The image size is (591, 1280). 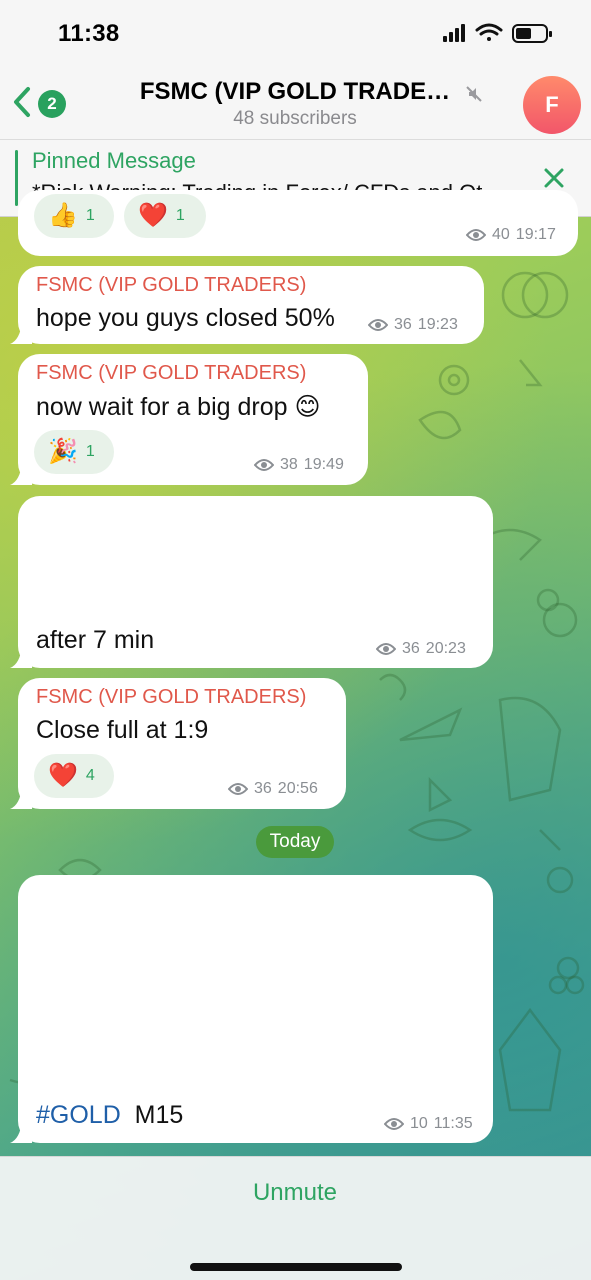 What do you see at coordinates (453, 1123) in the screenshot?
I see `message-time: 11:35` at bounding box center [453, 1123].